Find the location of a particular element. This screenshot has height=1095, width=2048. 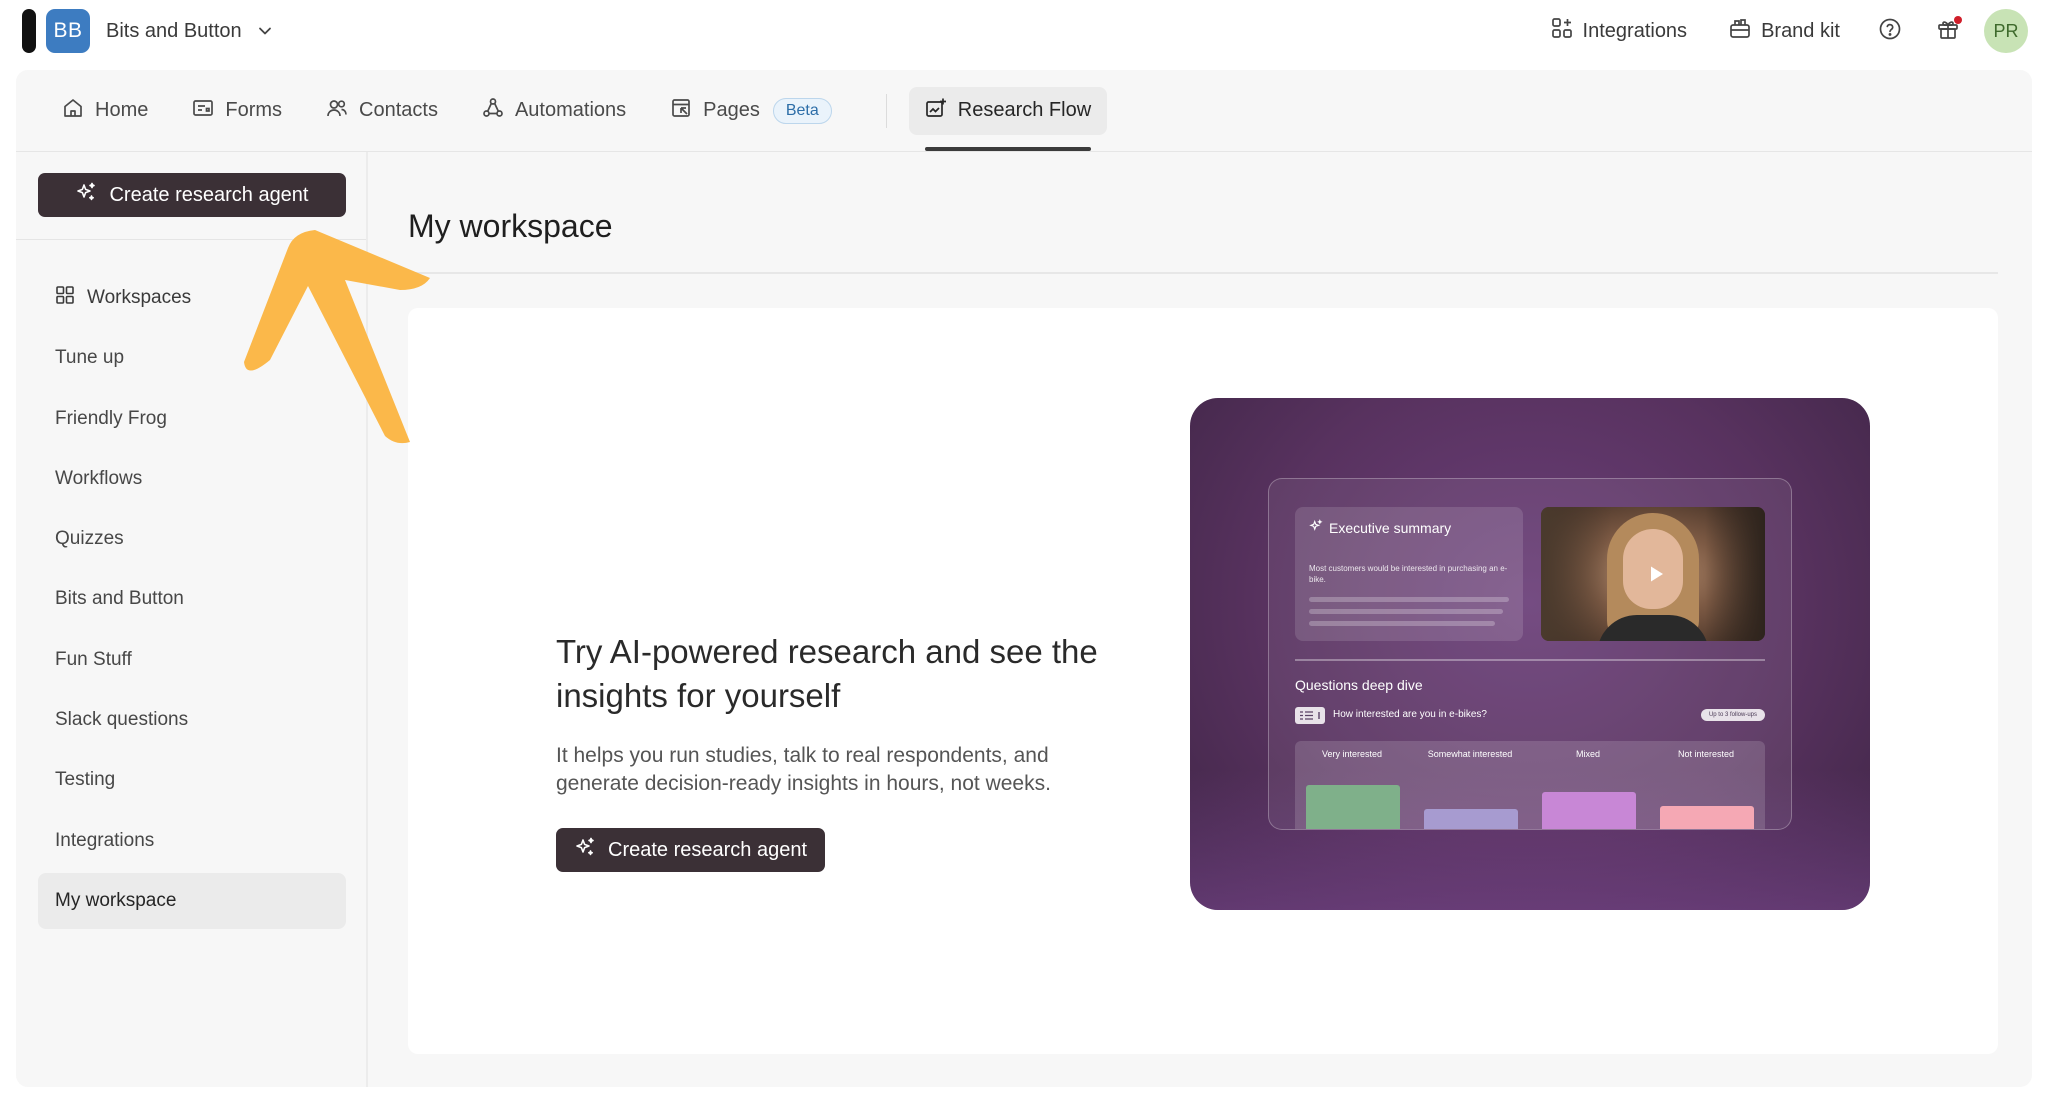

question-text: How interested are you in e-bikes? is located at coordinates (1410, 714).